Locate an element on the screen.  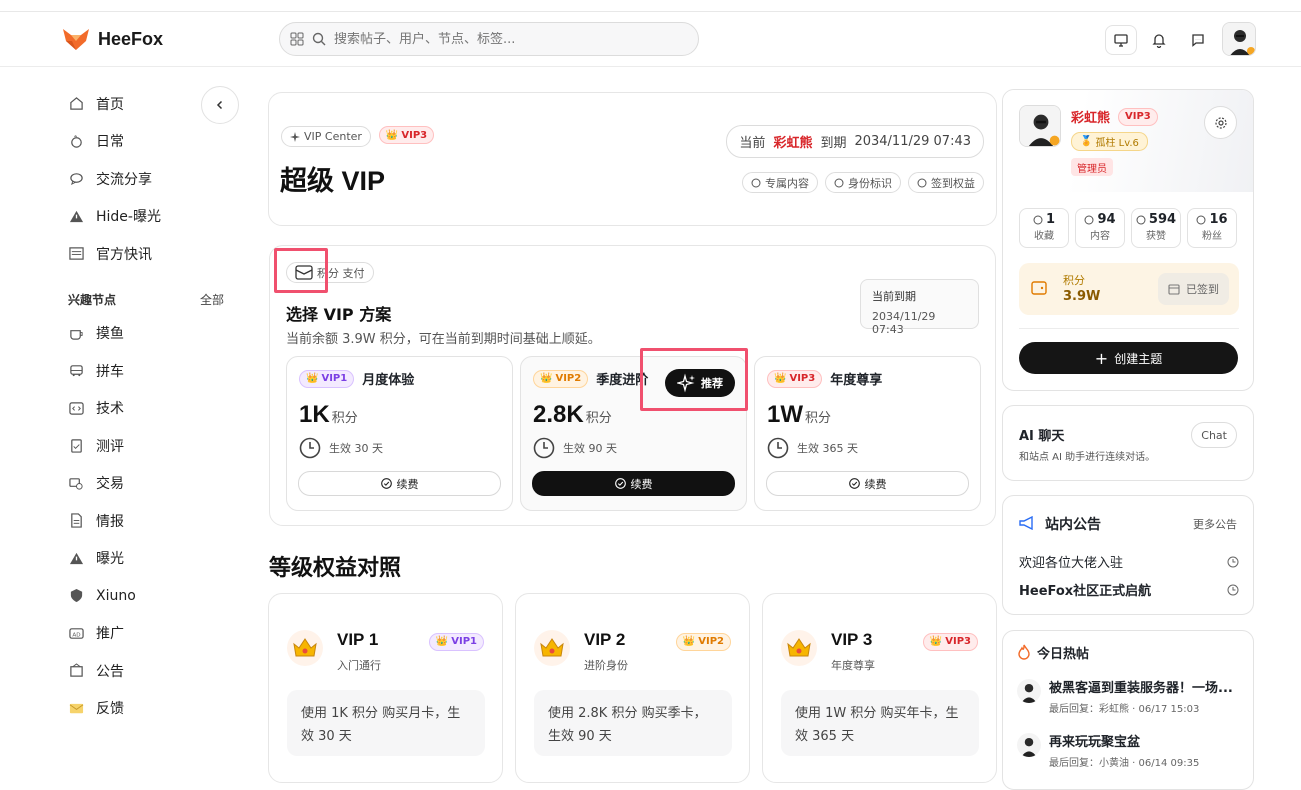
notice-item: HeeFox社区正式启航 is located at coordinates (1129, 589).